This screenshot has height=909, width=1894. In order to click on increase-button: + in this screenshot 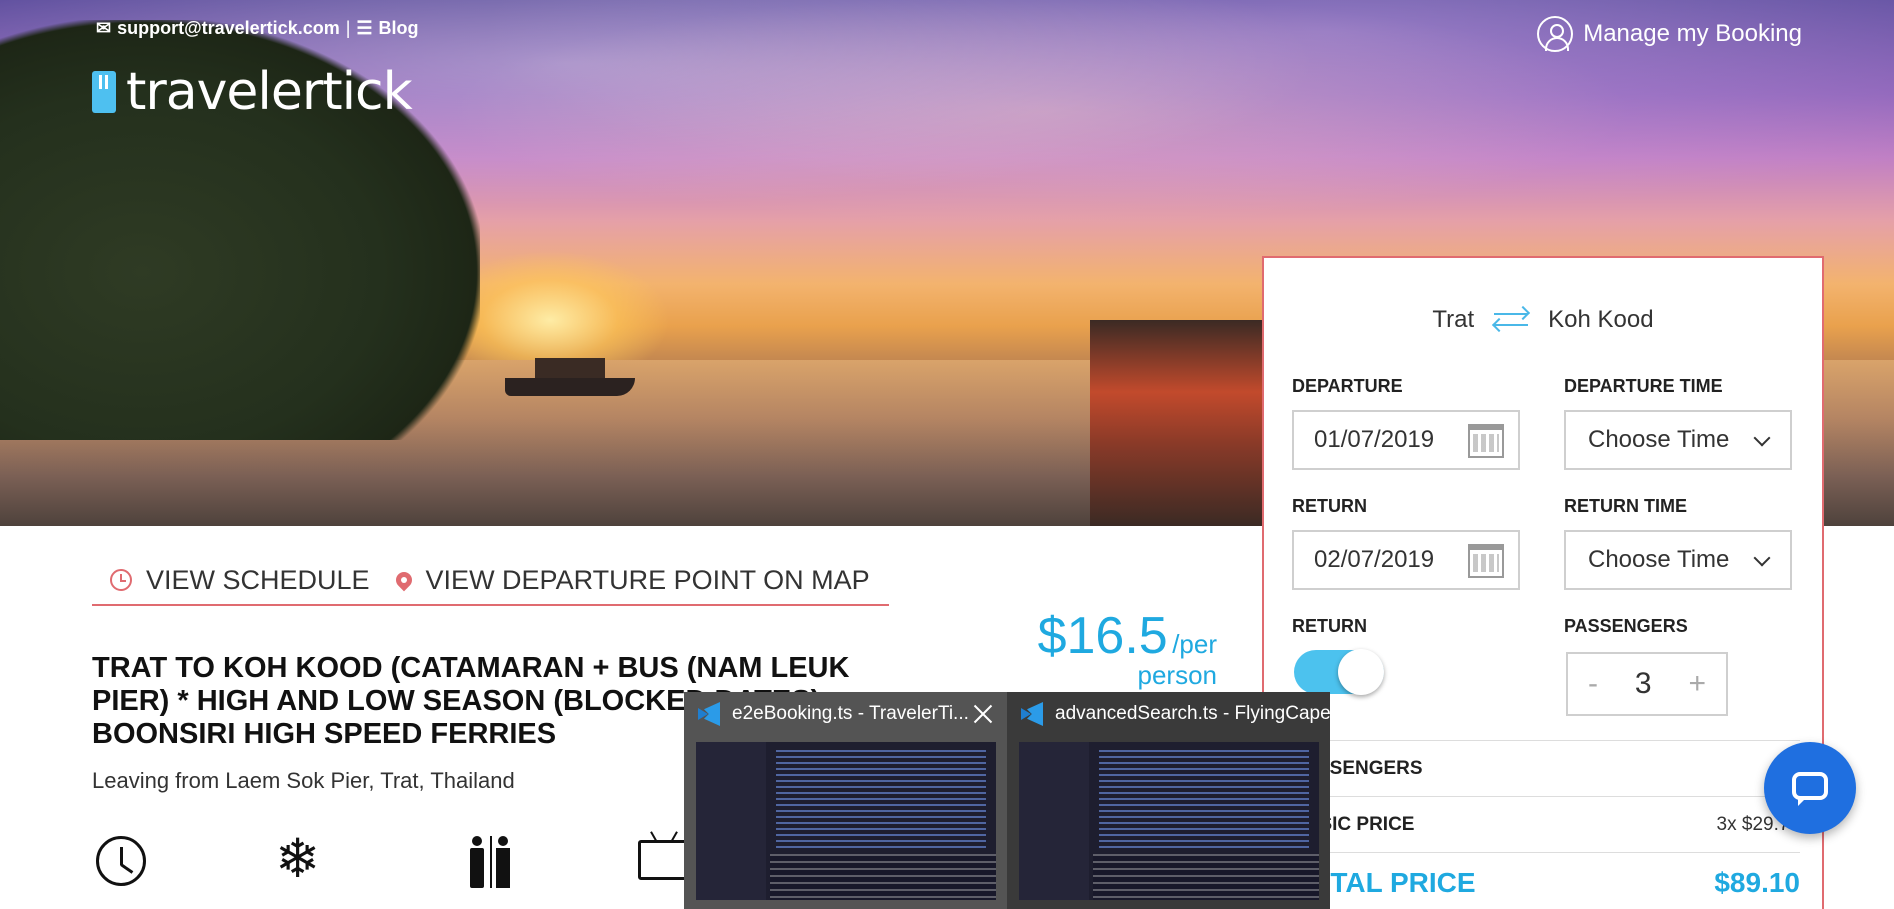, I will do `click(1697, 684)`.